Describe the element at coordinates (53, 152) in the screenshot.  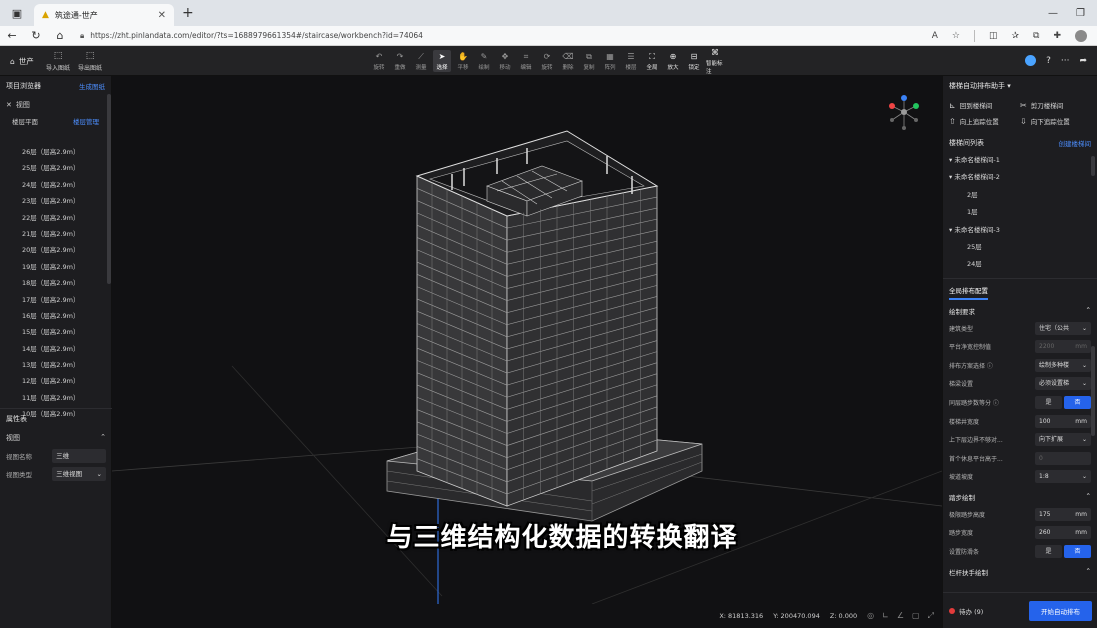
I see `floor-item: 26层（层高2.9m）` at that location.